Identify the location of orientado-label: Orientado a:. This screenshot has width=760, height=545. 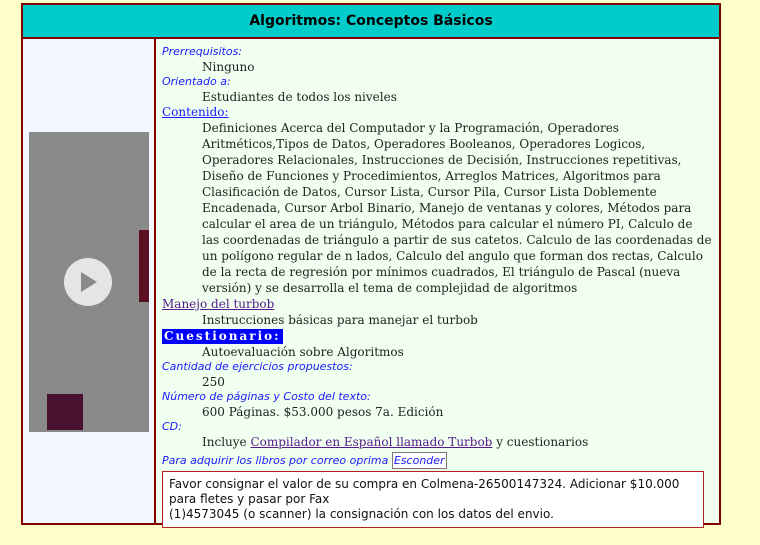
(196, 81).